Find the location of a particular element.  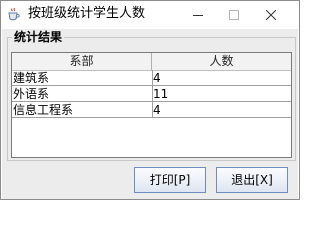

cell-department: 建筑系 is located at coordinates (31, 78).